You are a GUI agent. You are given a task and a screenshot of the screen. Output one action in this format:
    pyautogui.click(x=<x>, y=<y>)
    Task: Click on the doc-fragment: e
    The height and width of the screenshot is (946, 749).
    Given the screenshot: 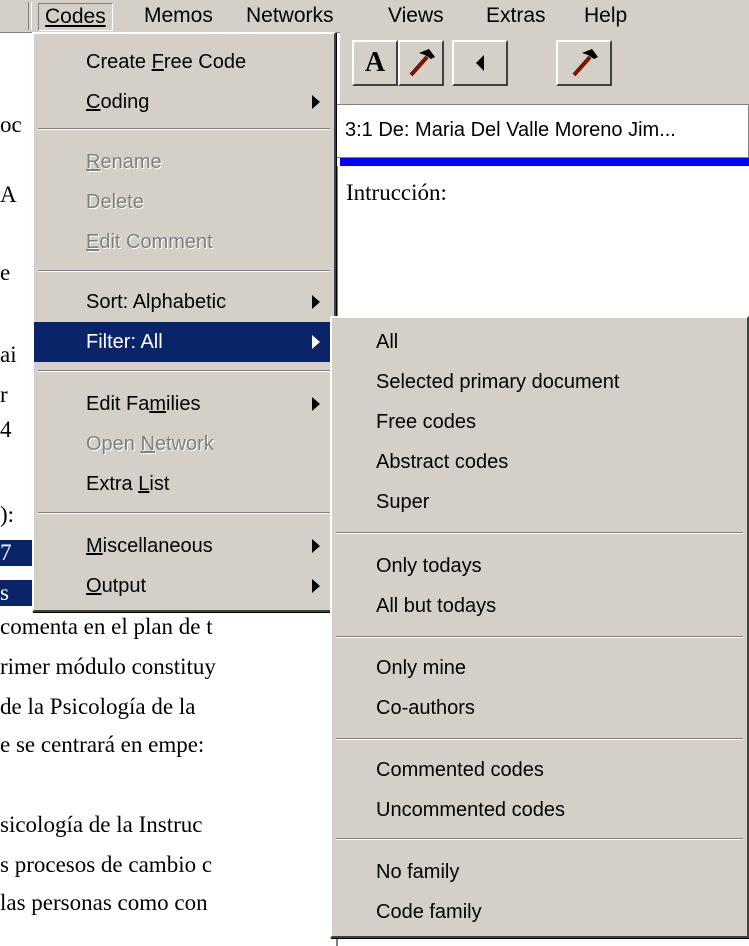 What is the action you would take?
    pyautogui.click(x=5, y=272)
    